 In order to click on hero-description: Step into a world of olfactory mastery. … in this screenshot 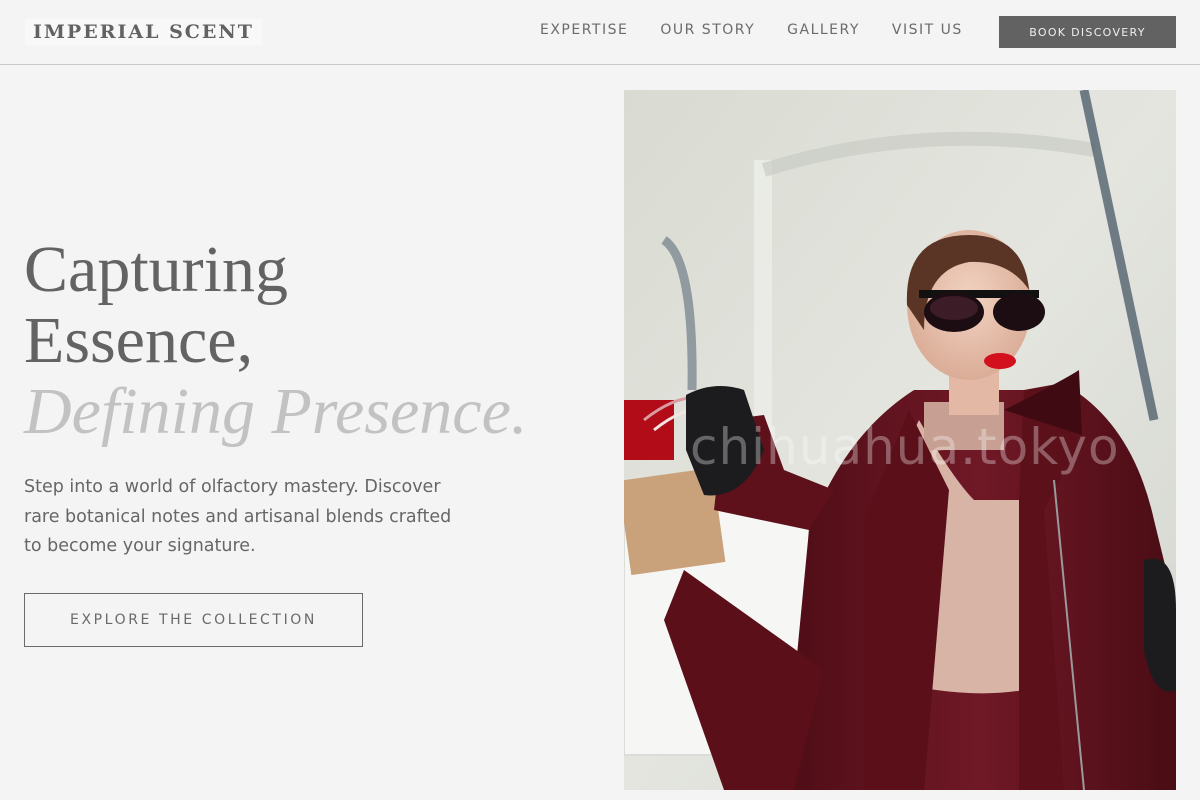, I will do `click(238, 516)`.